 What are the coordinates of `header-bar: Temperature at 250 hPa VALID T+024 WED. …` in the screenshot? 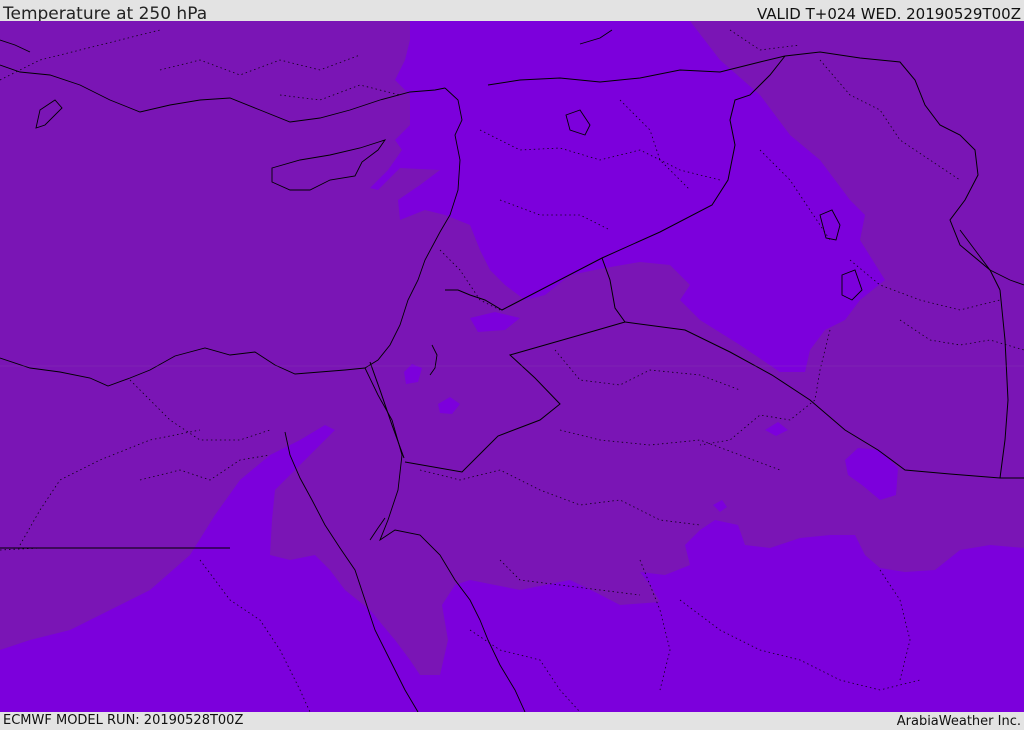 It's located at (512, 12).